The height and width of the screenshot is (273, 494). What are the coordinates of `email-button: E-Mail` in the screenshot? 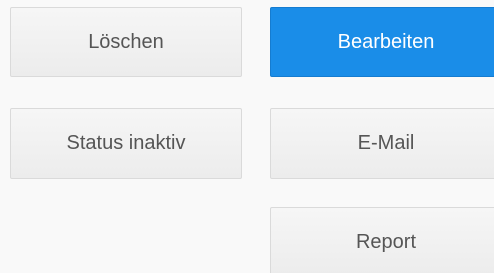 It's located at (382, 143).